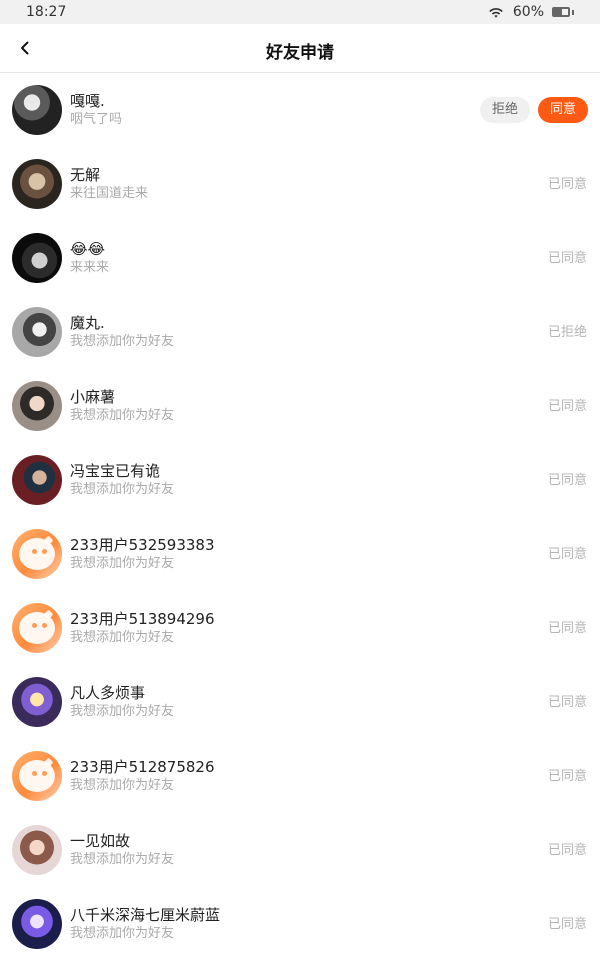 Image resolution: width=600 pixels, height=961 pixels. Describe the element at coordinates (87, 323) in the screenshot. I see `requester-name: 魔丸.` at that location.